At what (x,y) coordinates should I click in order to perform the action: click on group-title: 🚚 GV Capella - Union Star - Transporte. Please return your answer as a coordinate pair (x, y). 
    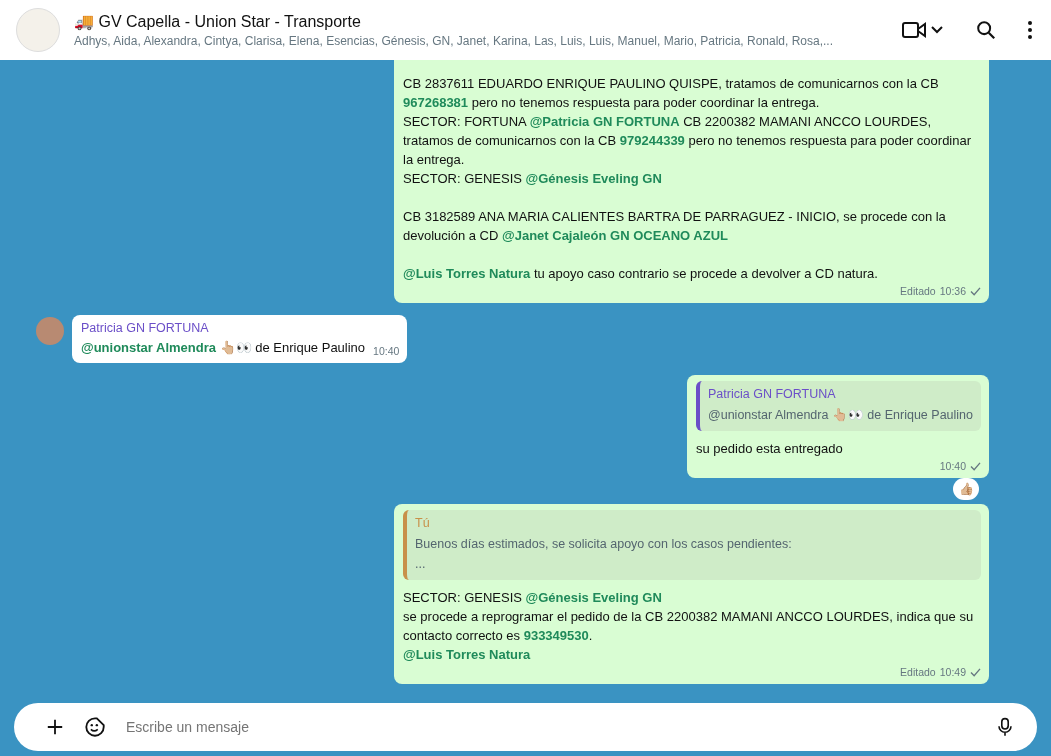
    Looking at the image, I should click on (465, 21).